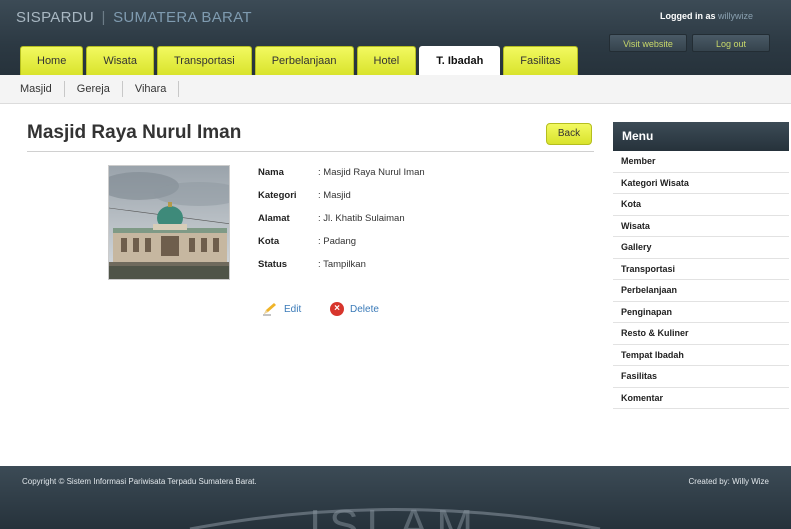  I want to click on edit-label: Edit, so click(293, 309).